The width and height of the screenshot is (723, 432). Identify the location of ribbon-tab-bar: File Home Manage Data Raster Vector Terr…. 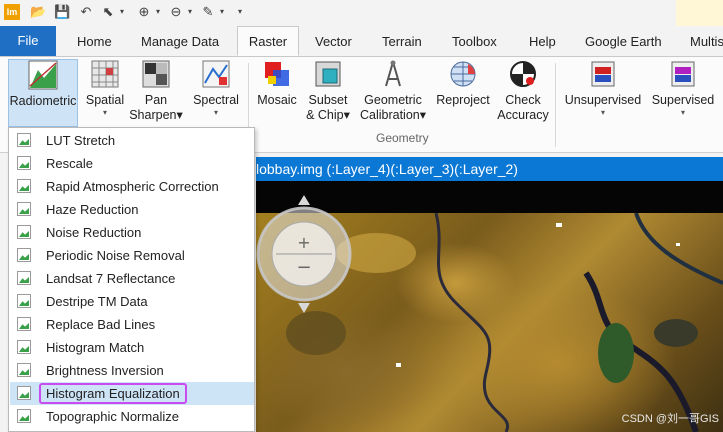
(361, 41).